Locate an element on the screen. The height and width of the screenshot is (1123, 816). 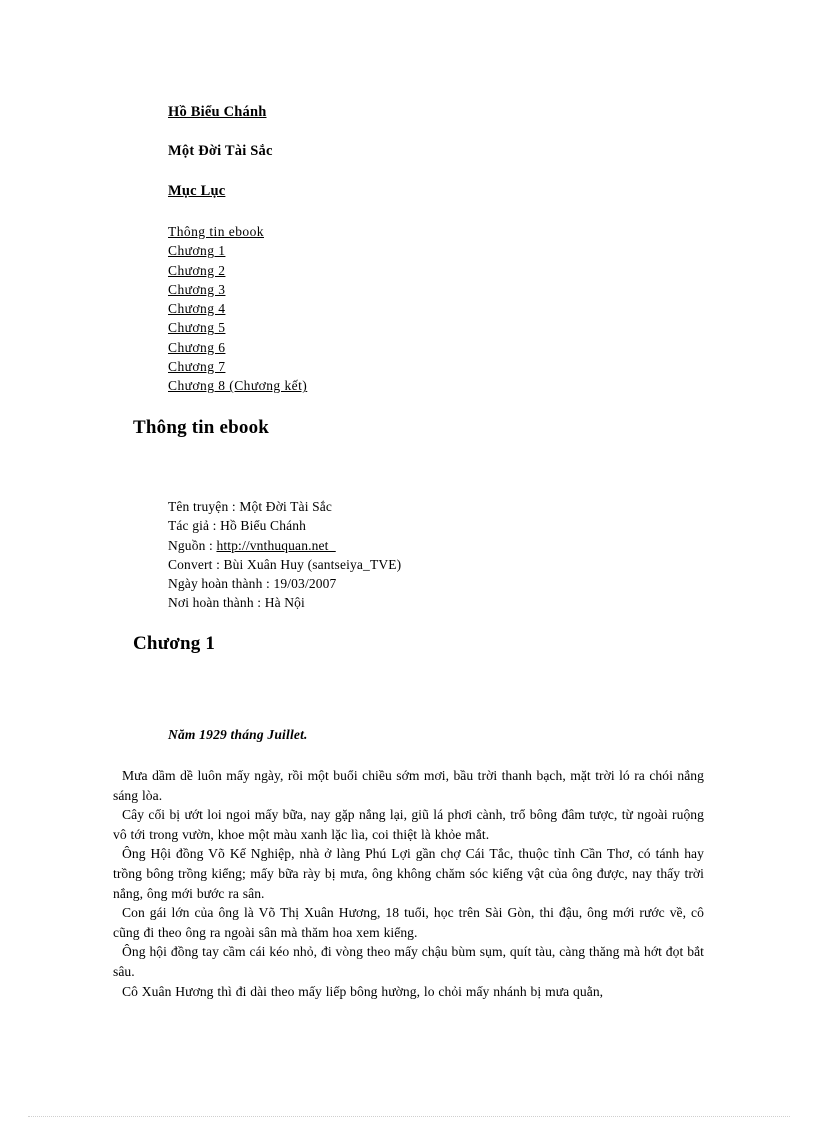
author-name: Hồ Biểu Chánh is located at coordinates (217, 112).